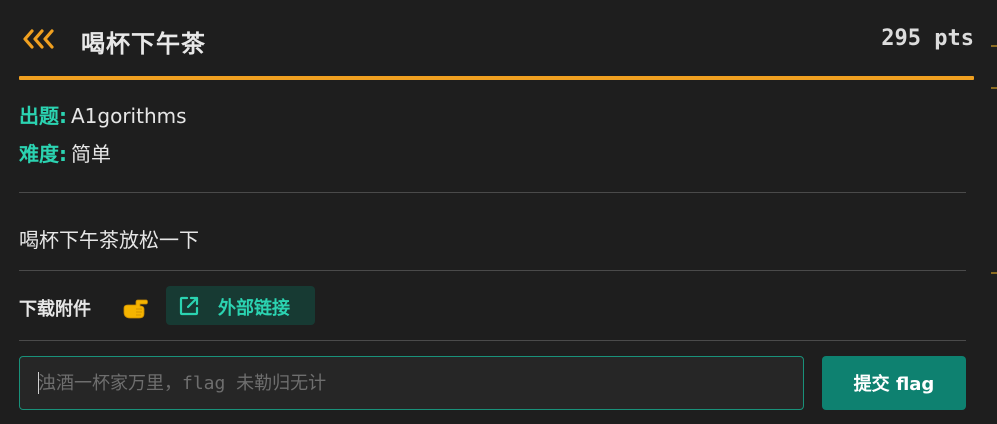 The image size is (997, 424). I want to click on pointing-hand-icon, so click(135, 309).